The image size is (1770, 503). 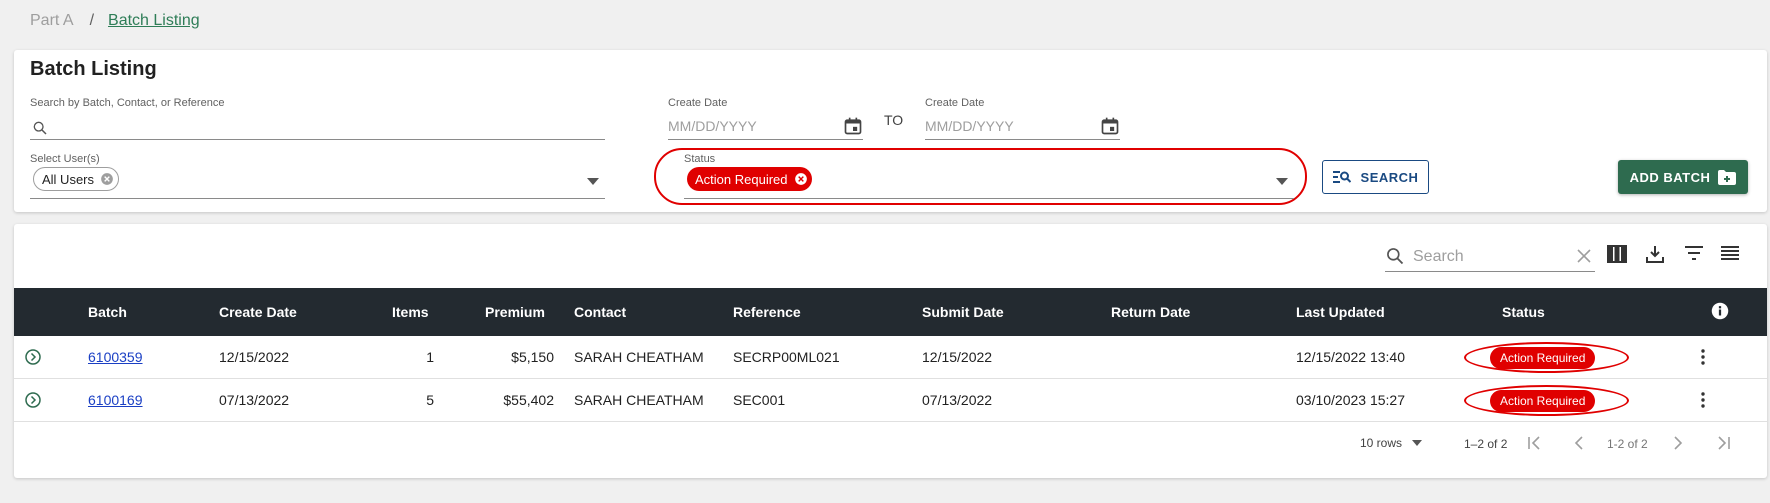 What do you see at coordinates (1617, 254) in the screenshot?
I see `columns-icon` at bounding box center [1617, 254].